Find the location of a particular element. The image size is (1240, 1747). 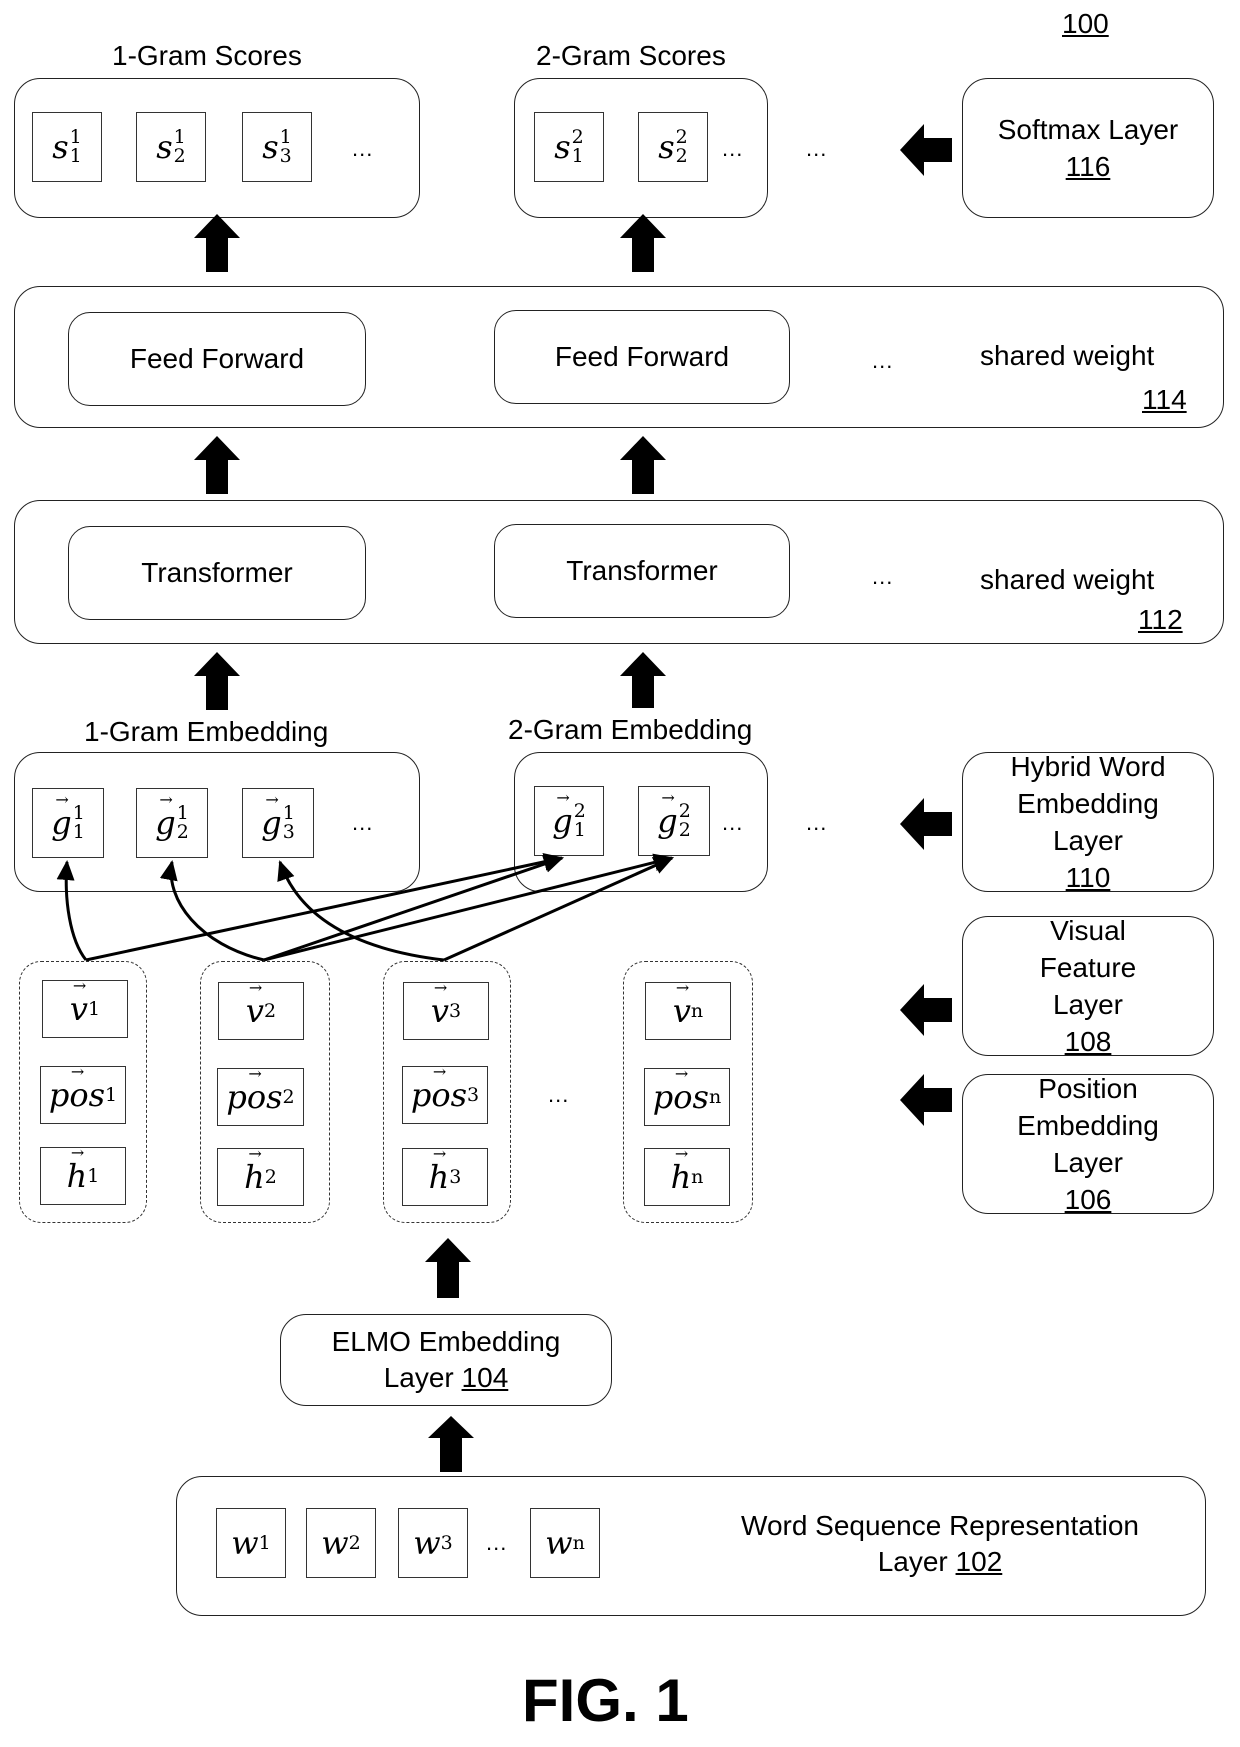

connector-col3-to-g22 is located at coordinates (558, 909).